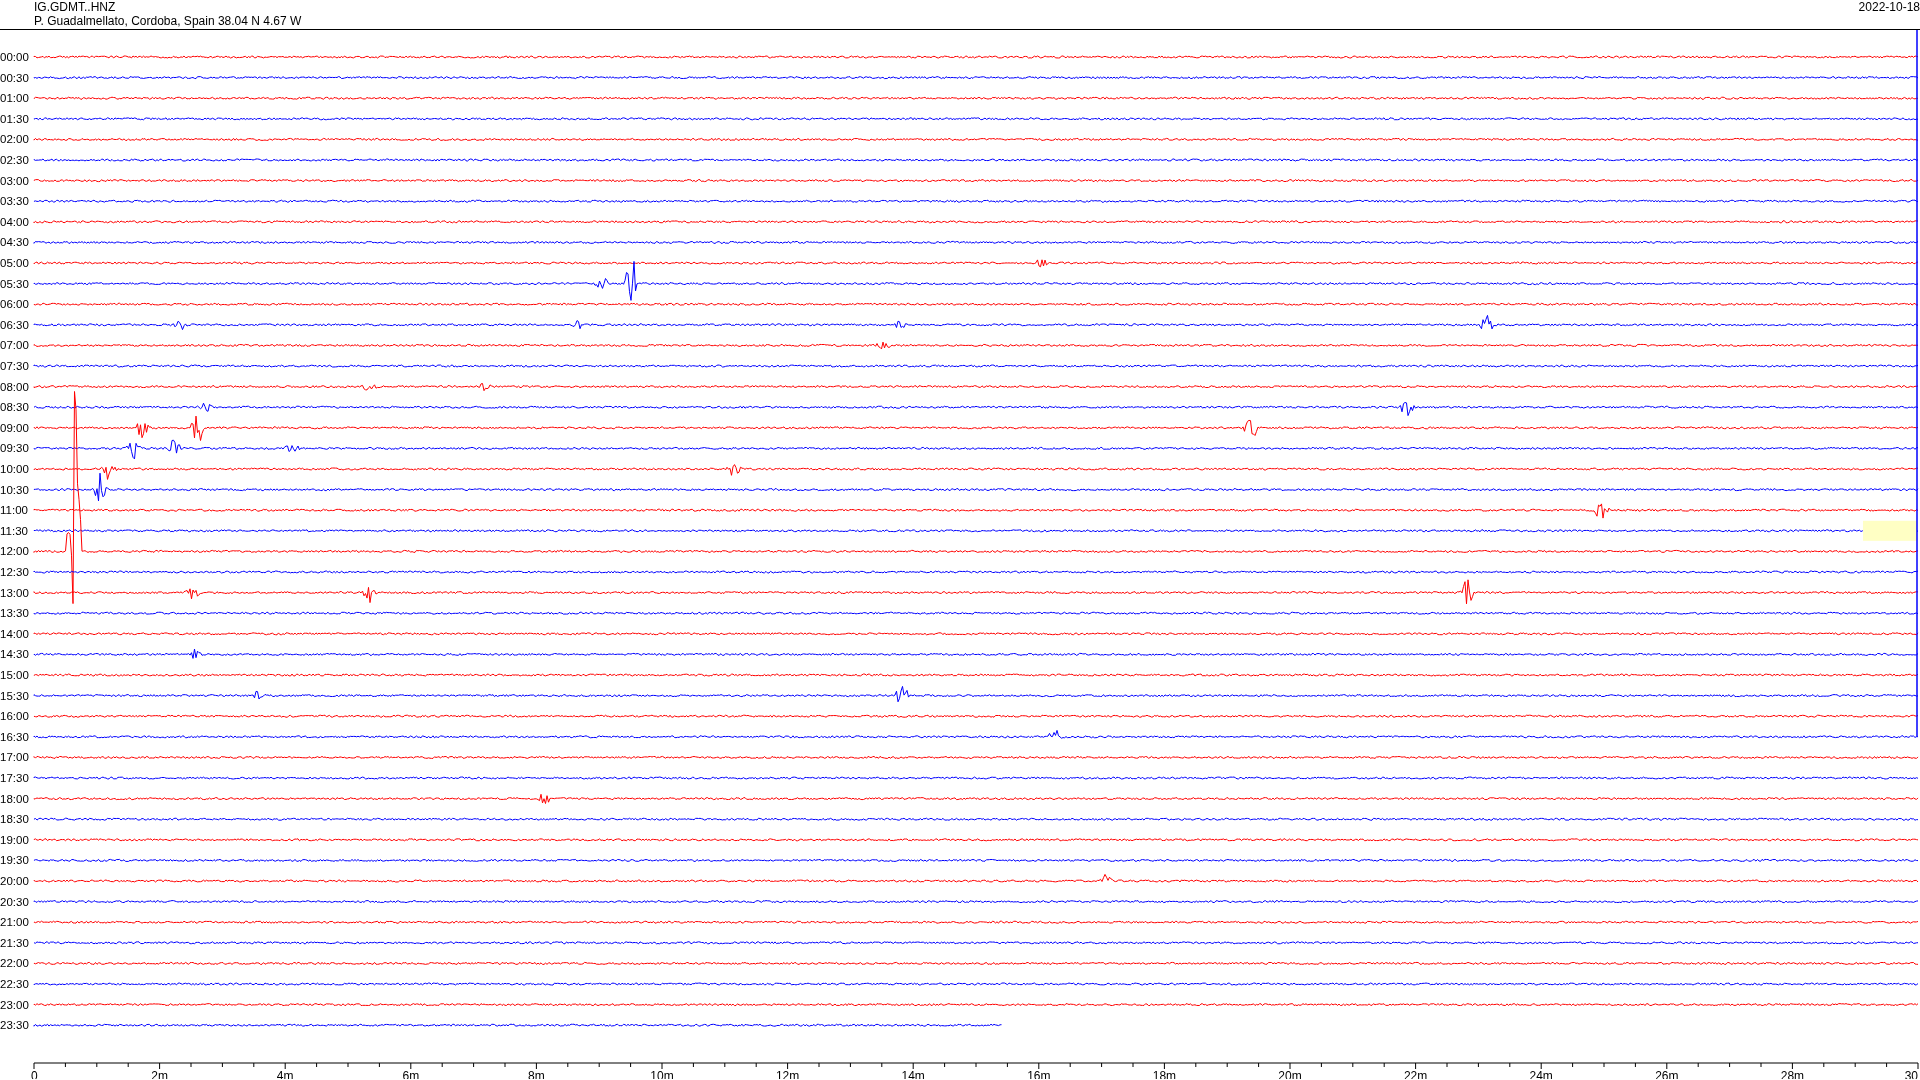 Image resolution: width=1920 pixels, height=1080 pixels. What do you see at coordinates (14, 613) in the screenshot?
I see `time-label: 13:30` at bounding box center [14, 613].